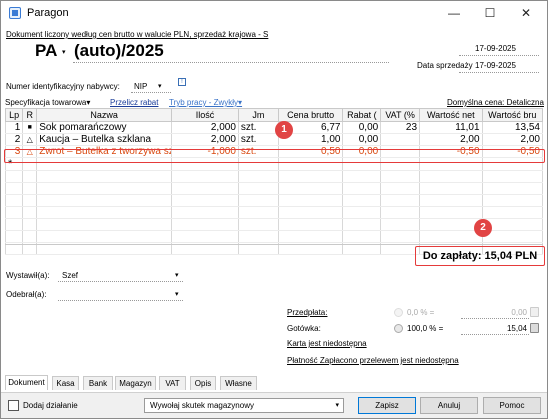  What do you see at coordinates (494, 312) in the screenshot?
I see `prepayment-amount: 0,00` at bounding box center [494, 312].